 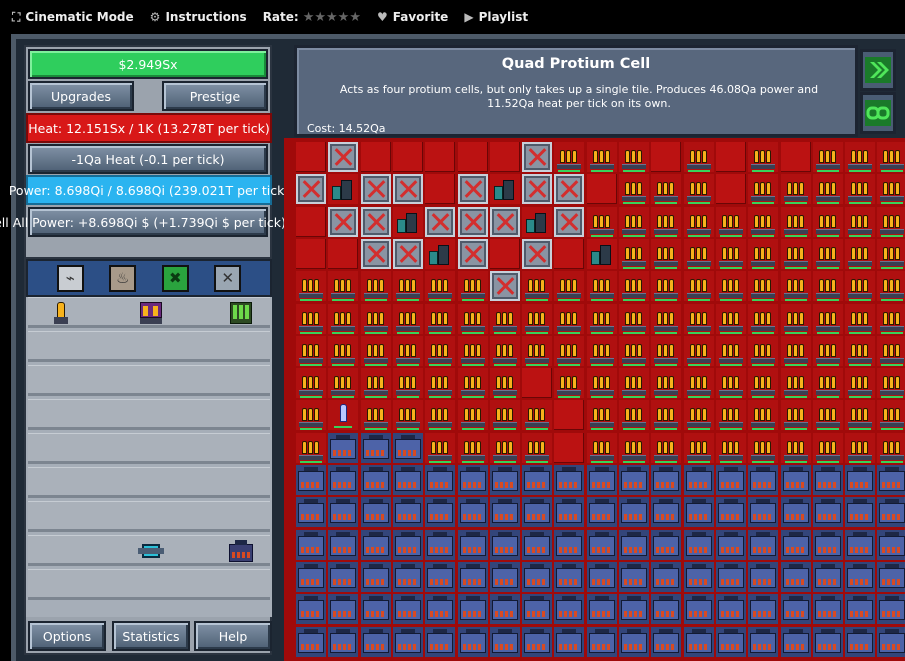 What do you see at coordinates (312, 17) in the screenshot?
I see `rate-control: Rate: ★★★★★` at bounding box center [312, 17].